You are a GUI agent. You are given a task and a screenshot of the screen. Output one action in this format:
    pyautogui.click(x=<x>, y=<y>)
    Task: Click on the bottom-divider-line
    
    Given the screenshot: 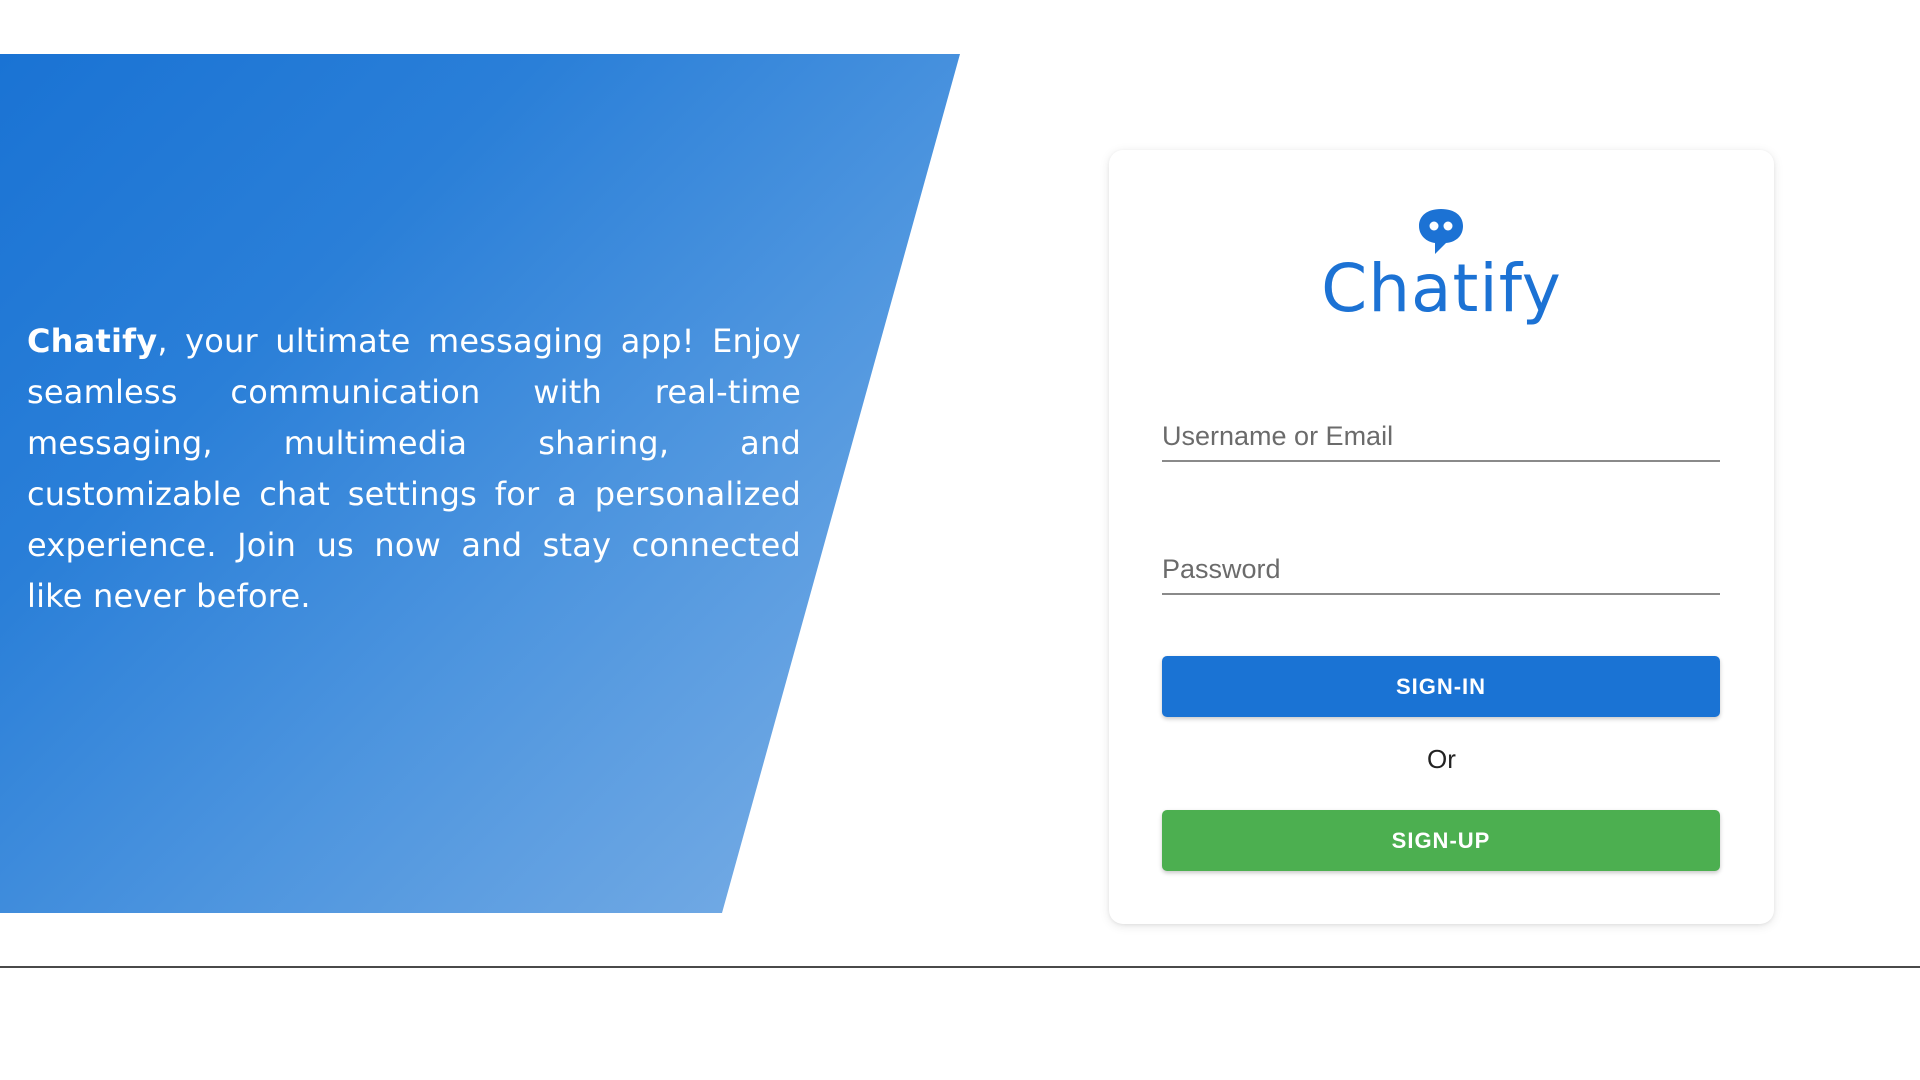 What is the action you would take?
    pyautogui.click(x=960, y=967)
    